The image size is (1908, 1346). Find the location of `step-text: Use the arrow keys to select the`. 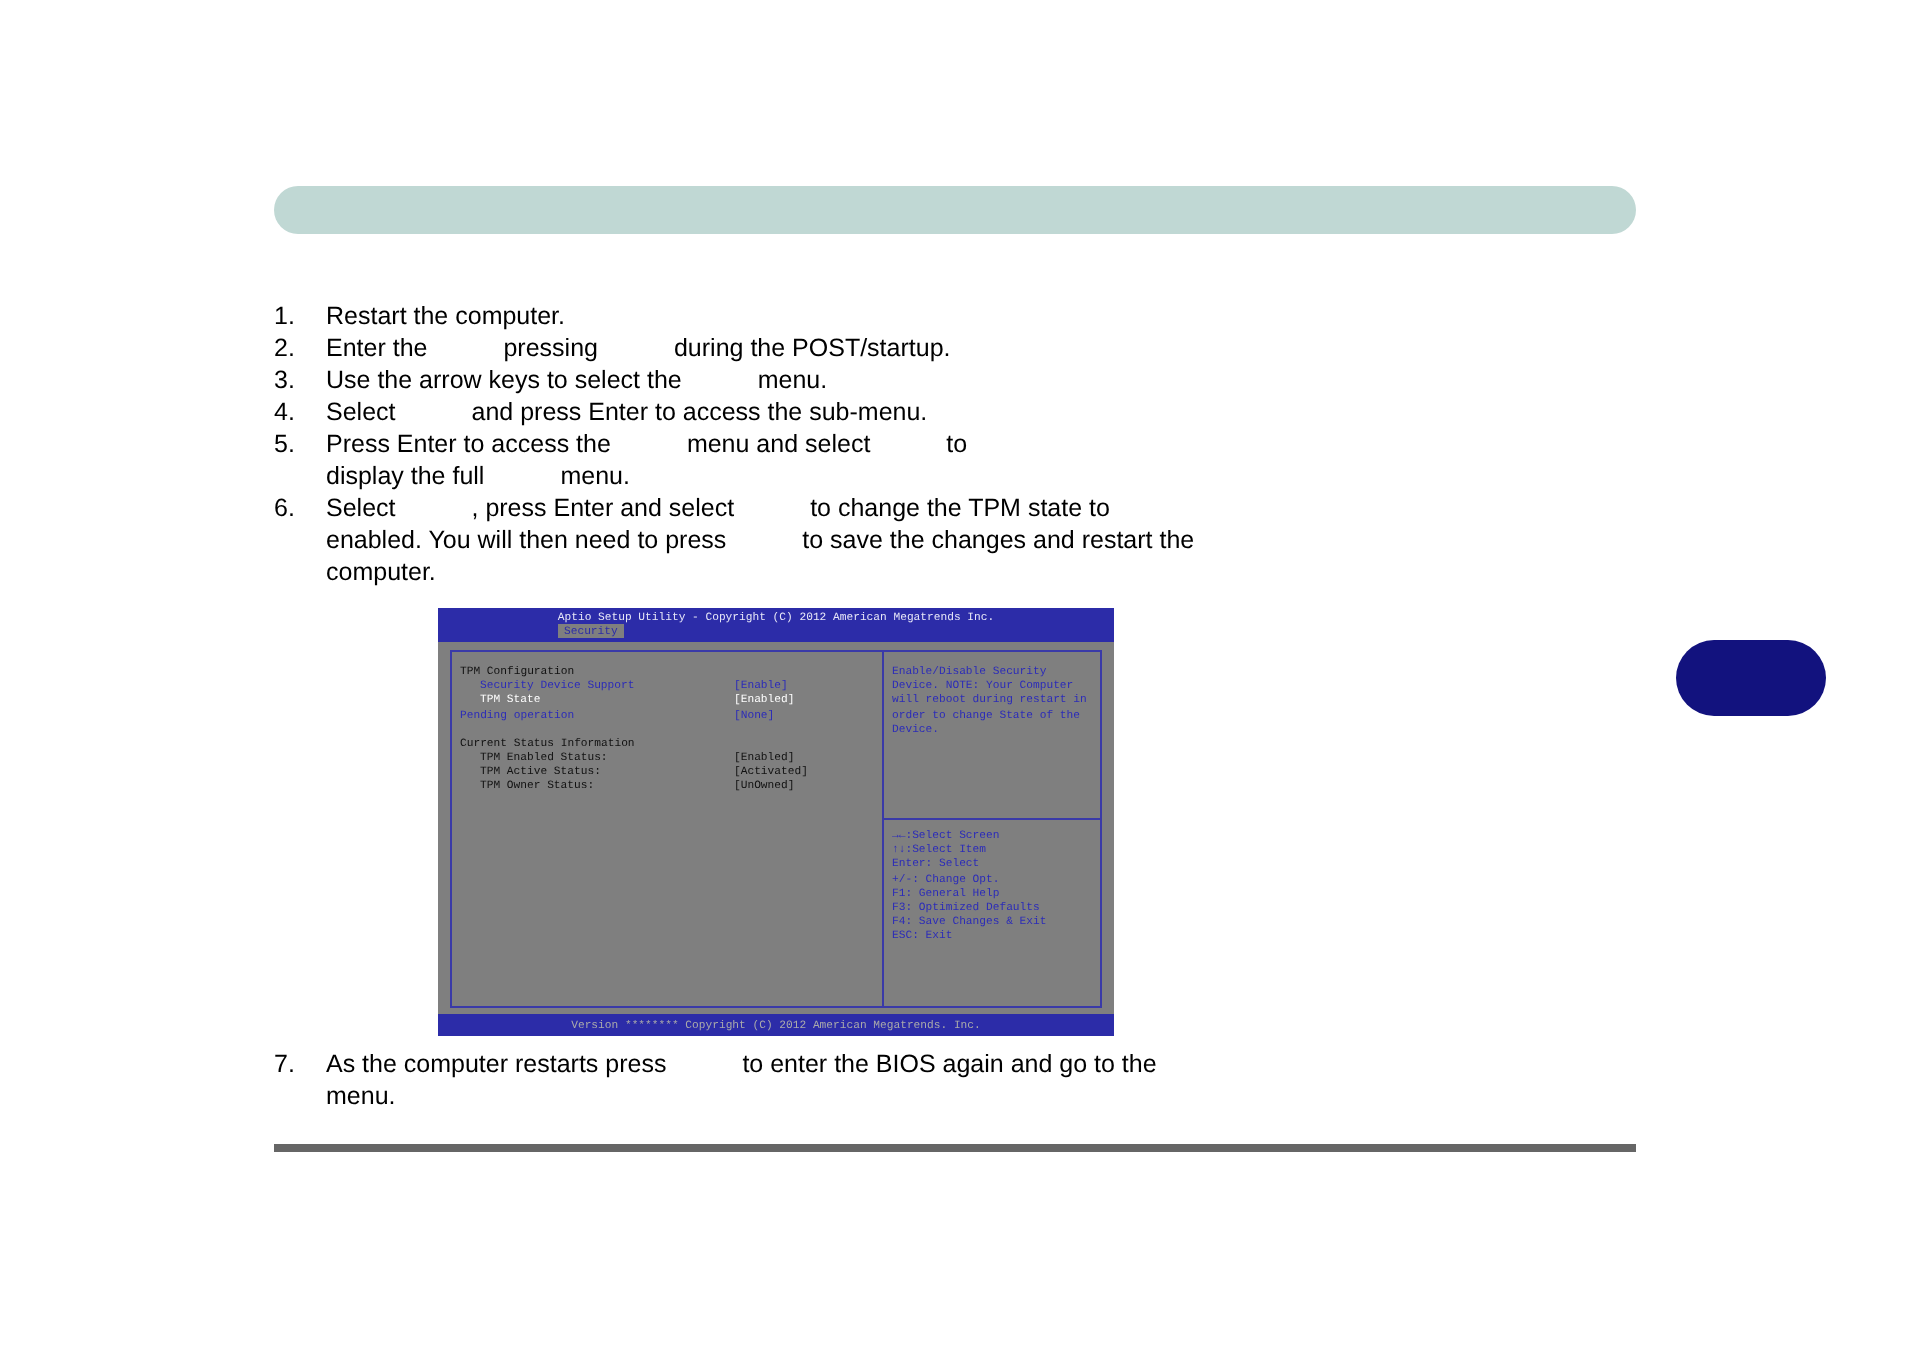

step-text: Use the arrow keys to select the is located at coordinates (504, 380).